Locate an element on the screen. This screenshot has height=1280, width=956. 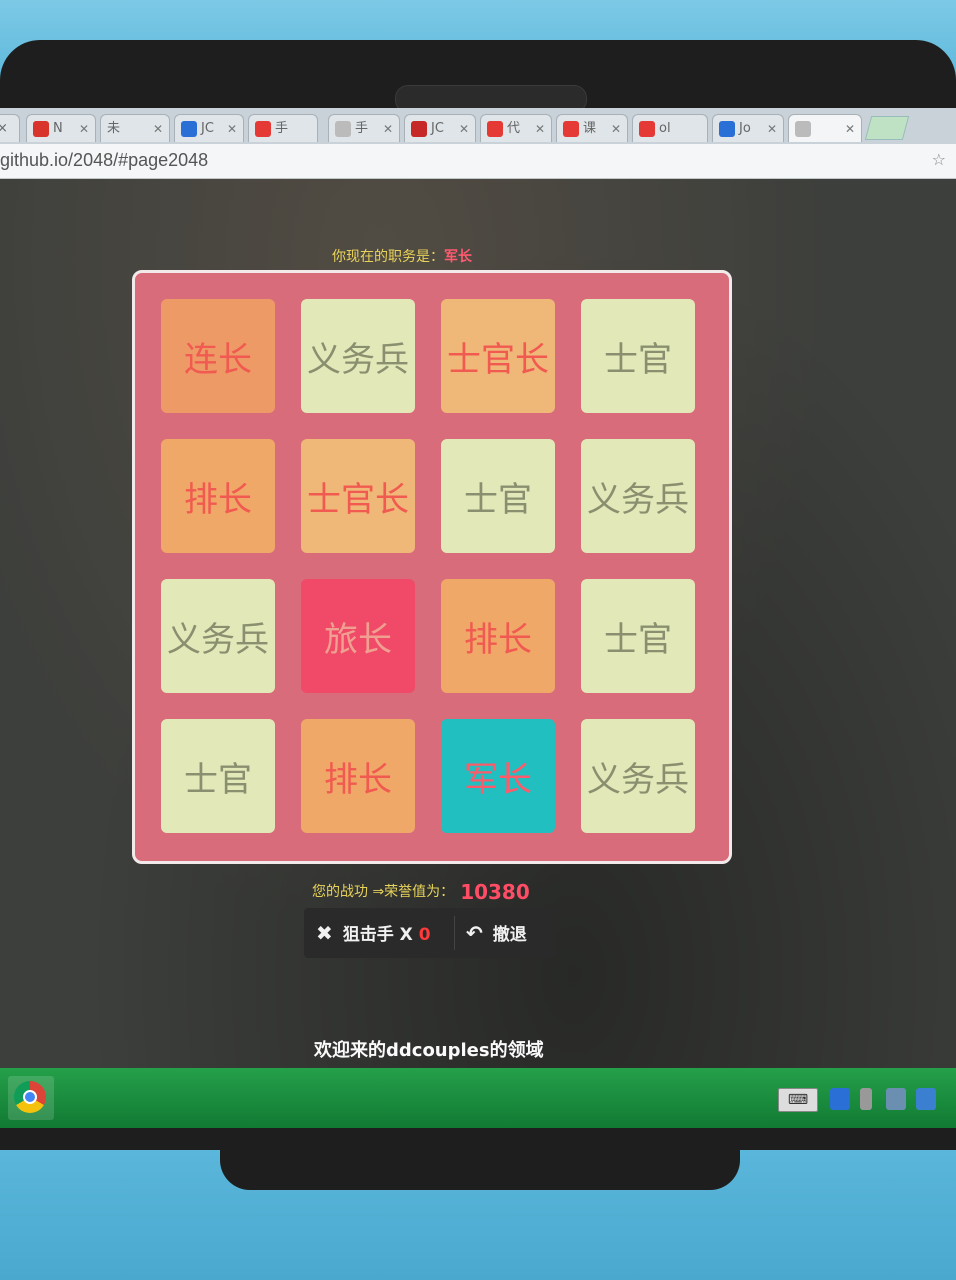
tab-label: 代 is located at coordinates (514, 128).